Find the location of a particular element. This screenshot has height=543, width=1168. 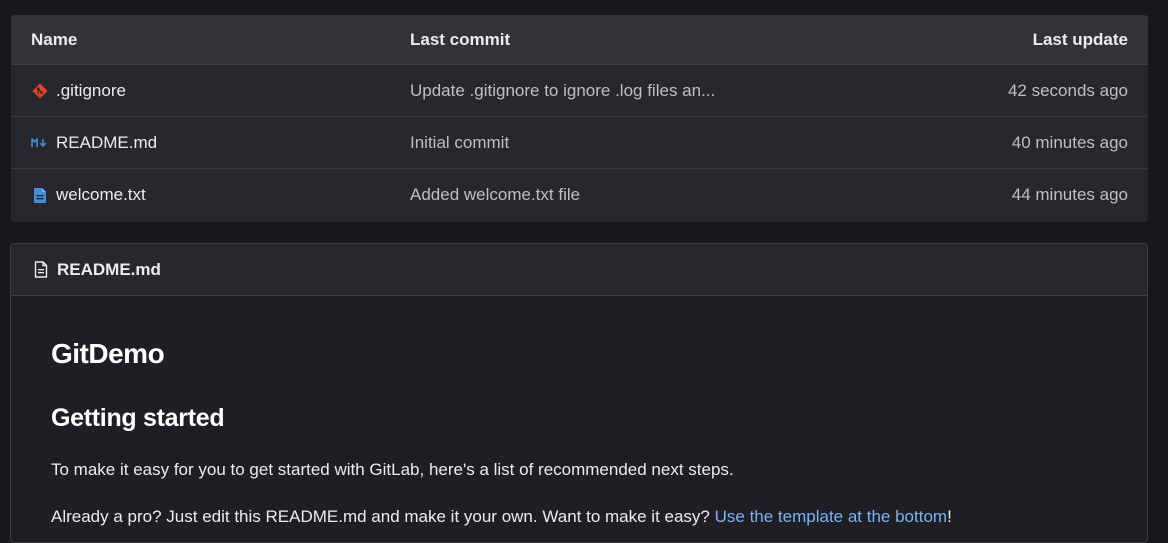

header-name: Name is located at coordinates (54, 39).